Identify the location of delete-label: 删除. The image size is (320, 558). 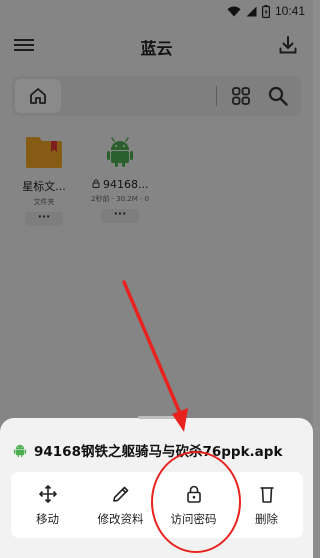
(266, 518).